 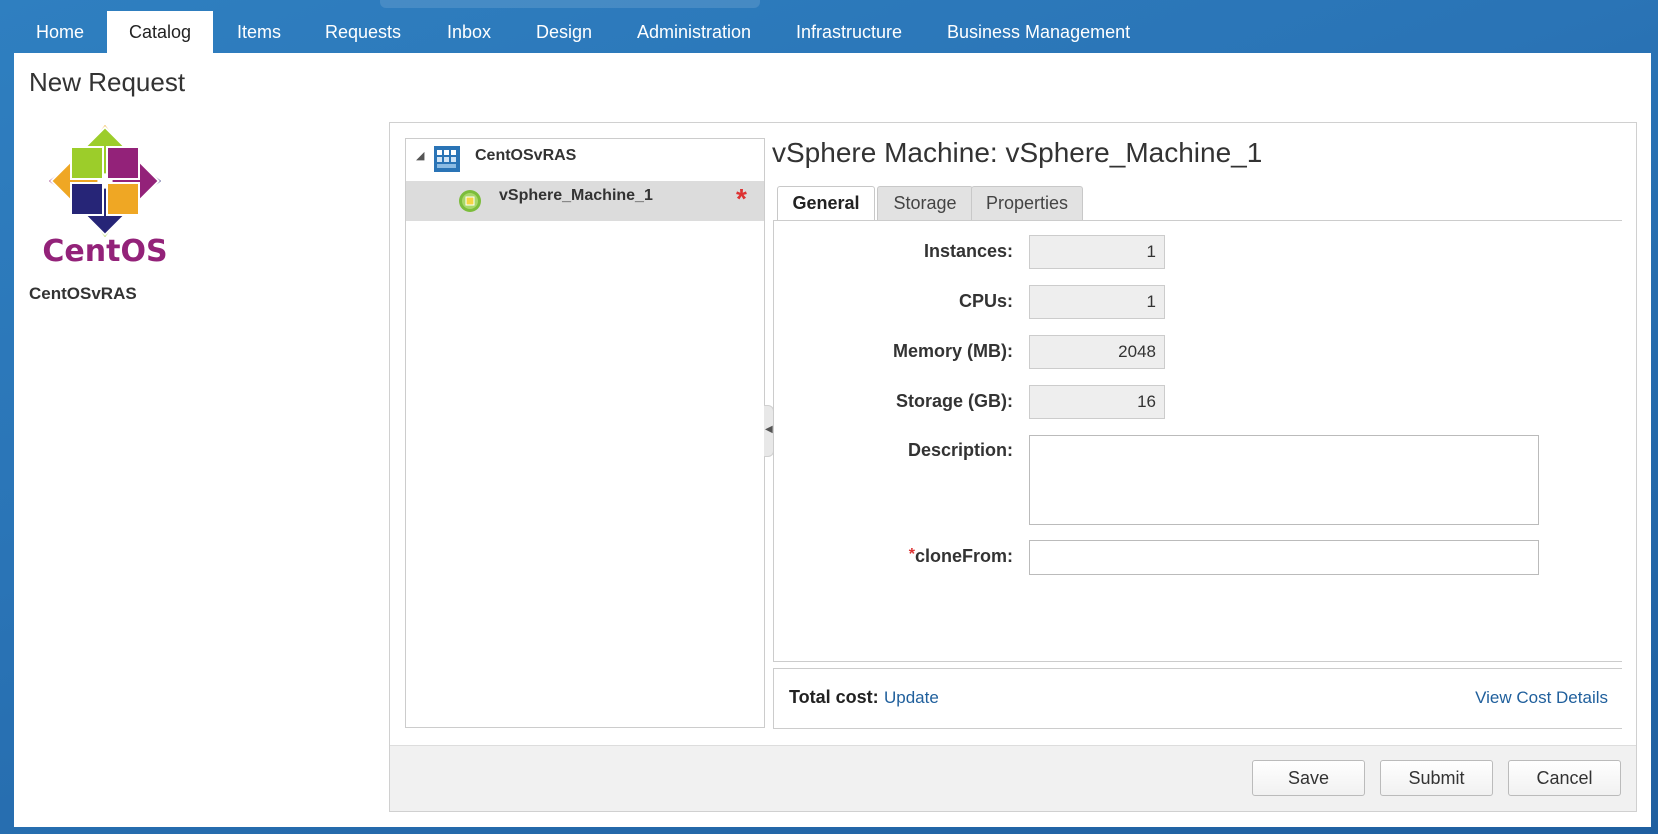 What do you see at coordinates (963, 556) in the screenshot?
I see `clone-from-label: cloneFrom:` at bounding box center [963, 556].